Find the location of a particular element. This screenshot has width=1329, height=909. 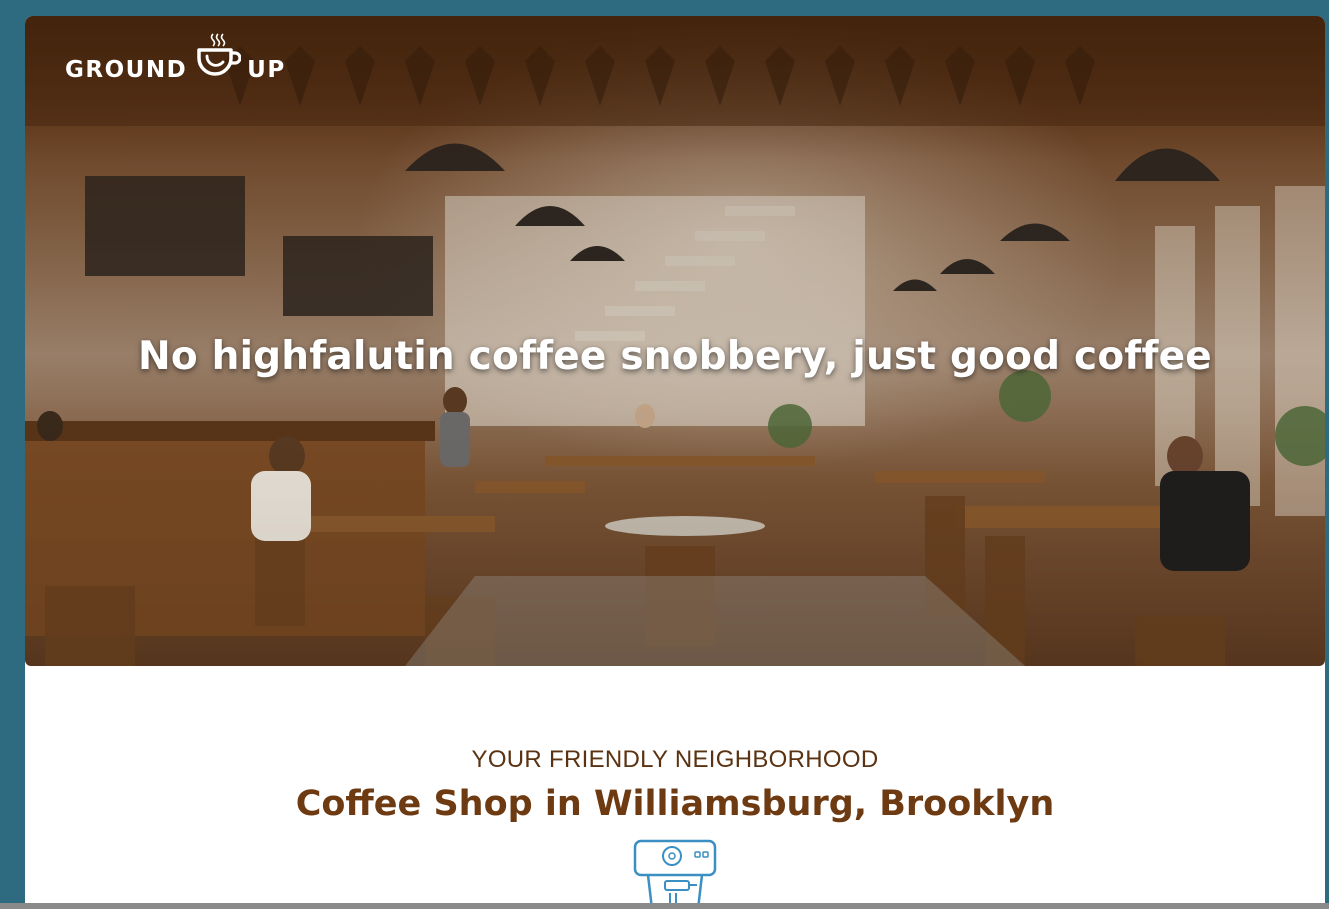

window-bottom-edge is located at coordinates (664, 906).